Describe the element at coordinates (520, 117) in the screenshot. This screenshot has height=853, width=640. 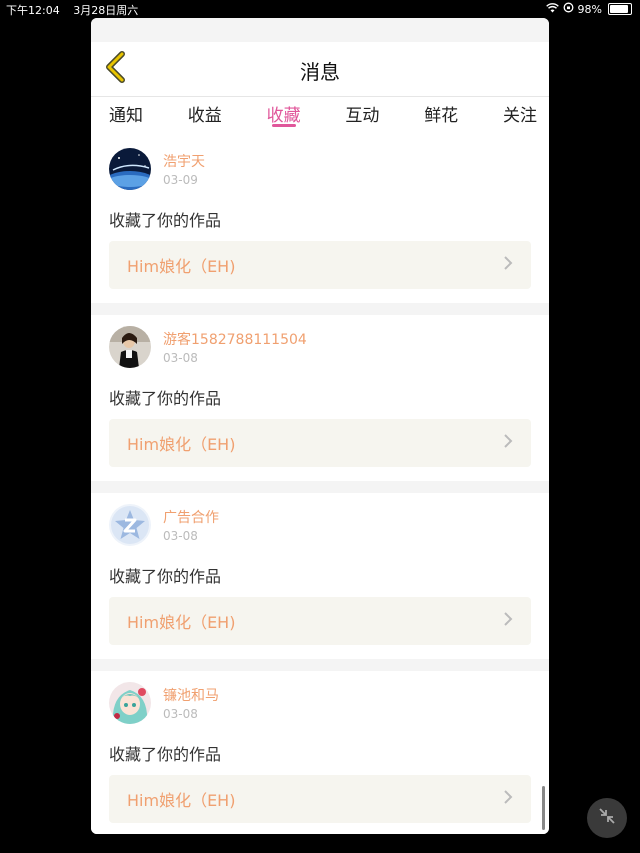
I see `tab-follow: 关注` at that location.